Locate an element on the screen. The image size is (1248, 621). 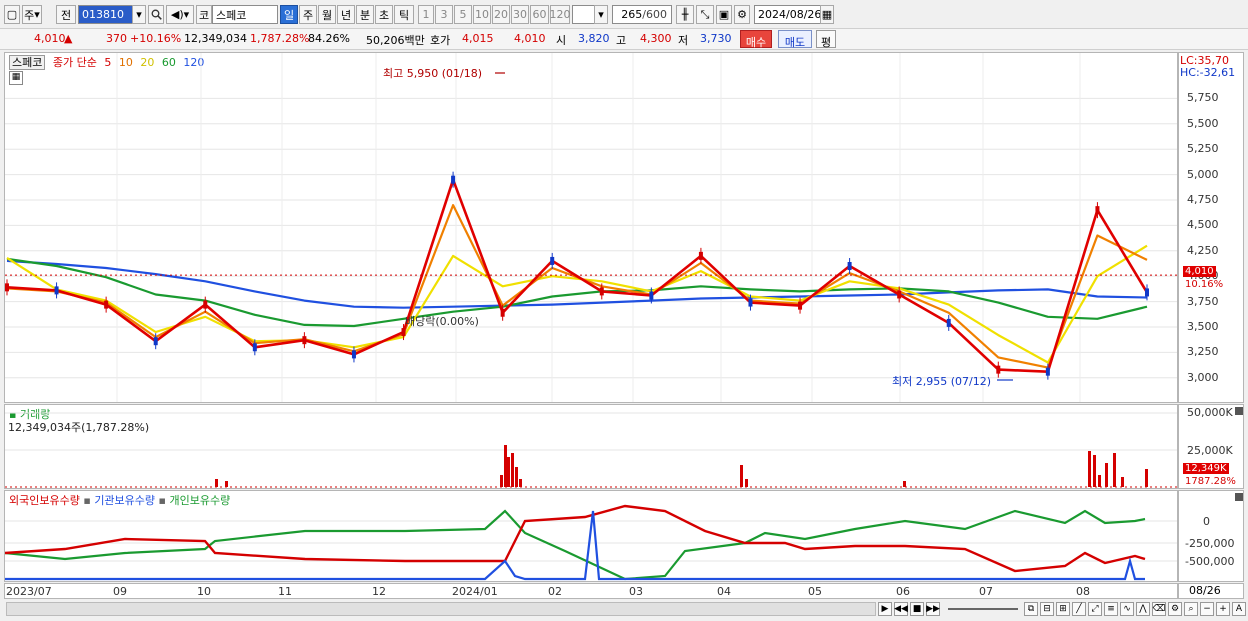
chart-tool-icon: ⤡ is located at coordinates (705, 14).